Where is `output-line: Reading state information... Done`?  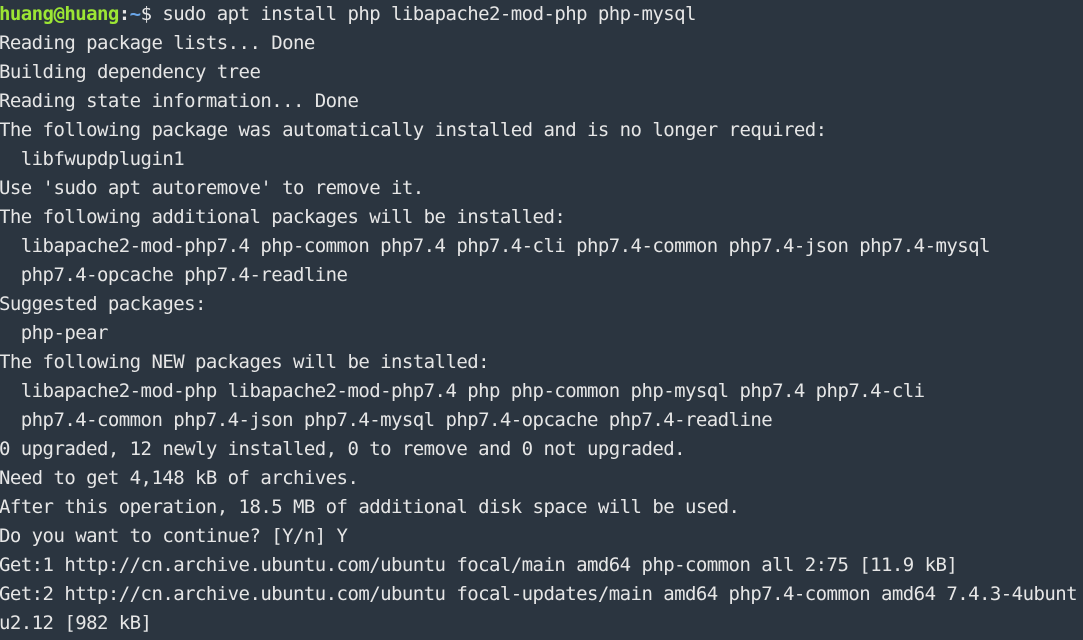 output-line: Reading state information... Done is located at coordinates (179, 101).